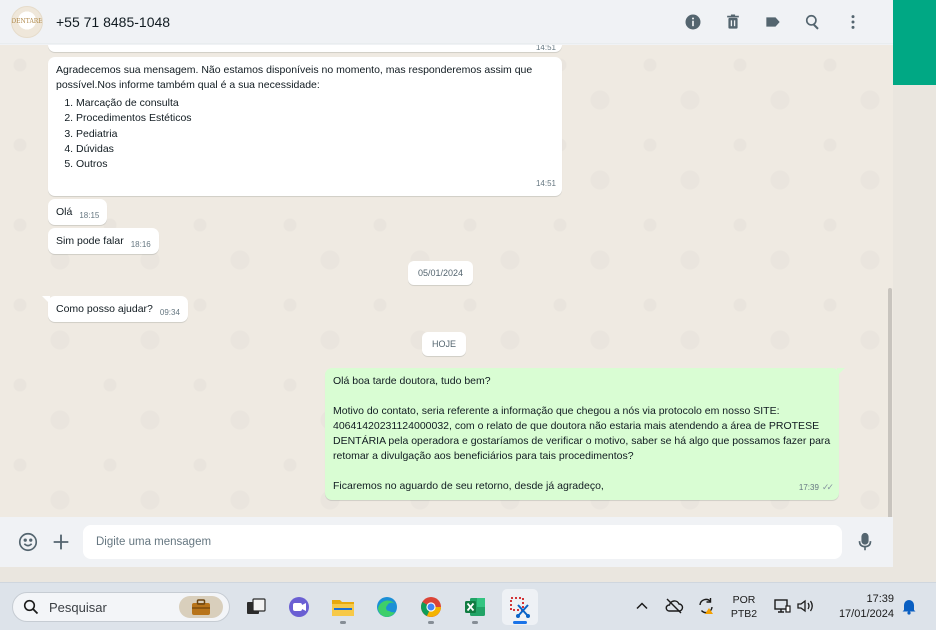 Image resolution: width=936 pixels, height=630 pixels. I want to click on onedrive-button, so click(674, 606).